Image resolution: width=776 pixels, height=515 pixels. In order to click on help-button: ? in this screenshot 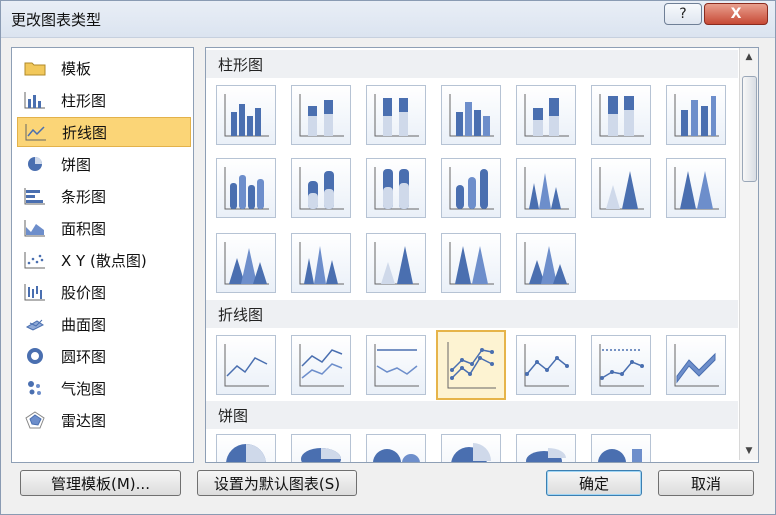, I will do `click(683, 14)`.